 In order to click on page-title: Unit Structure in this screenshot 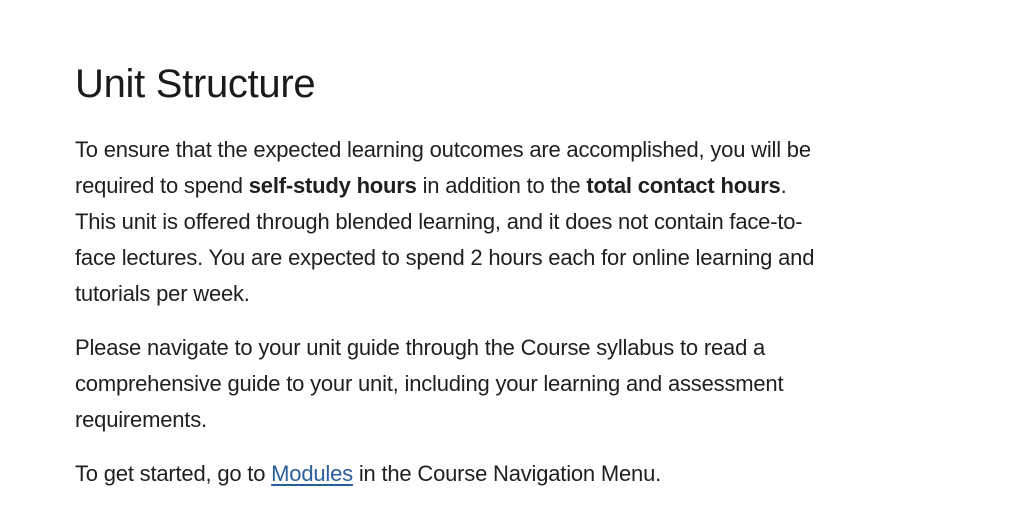, I will do `click(195, 84)`.